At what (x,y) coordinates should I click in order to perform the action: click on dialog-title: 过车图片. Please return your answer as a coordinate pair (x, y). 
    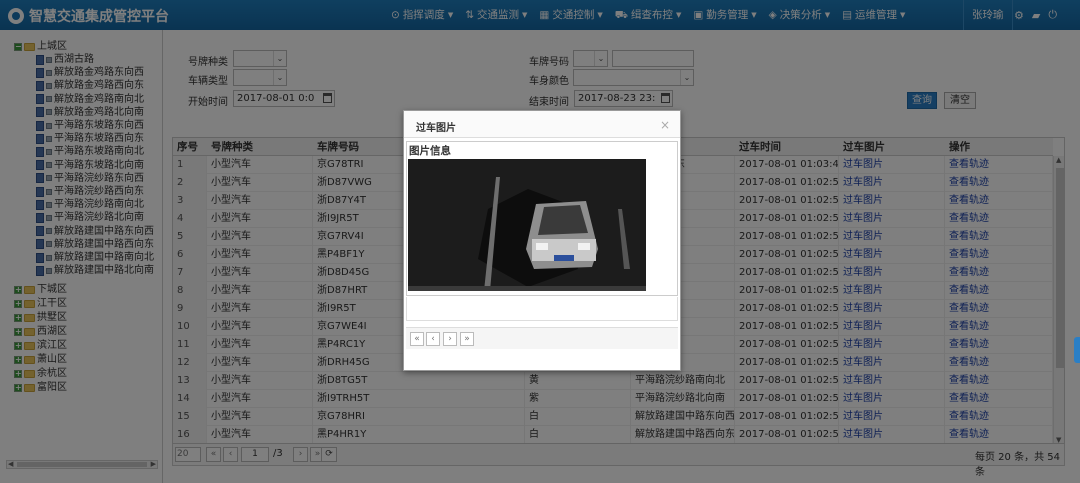
    Looking at the image, I should click on (436, 128).